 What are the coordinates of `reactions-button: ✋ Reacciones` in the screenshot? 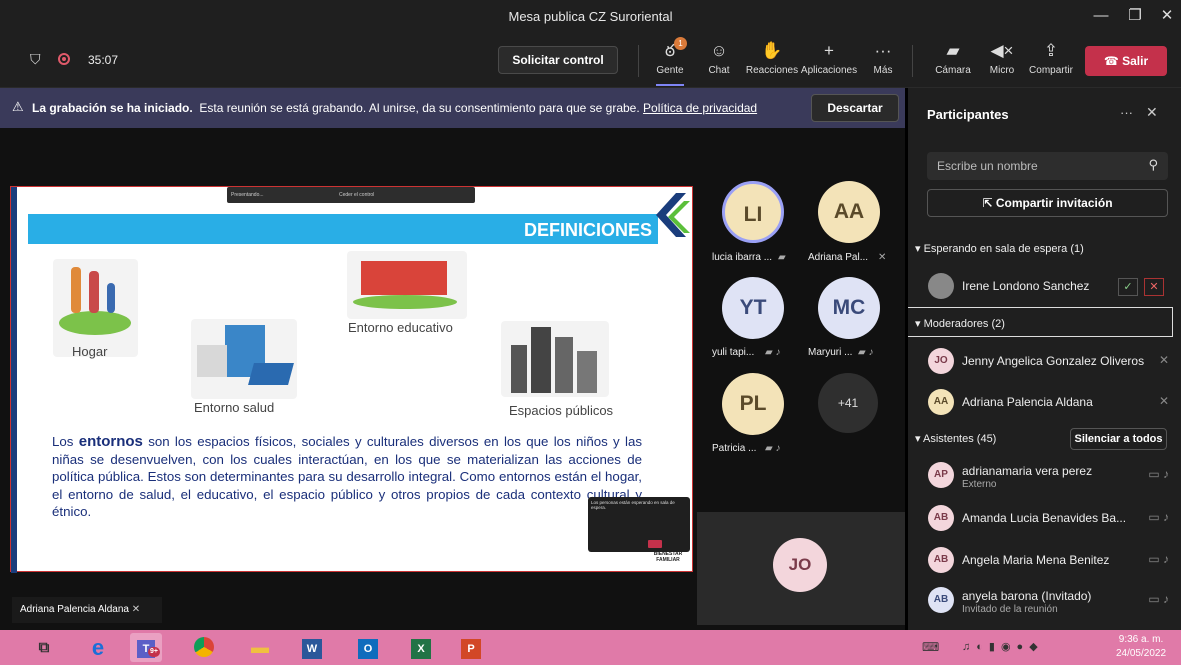 It's located at (772, 58).